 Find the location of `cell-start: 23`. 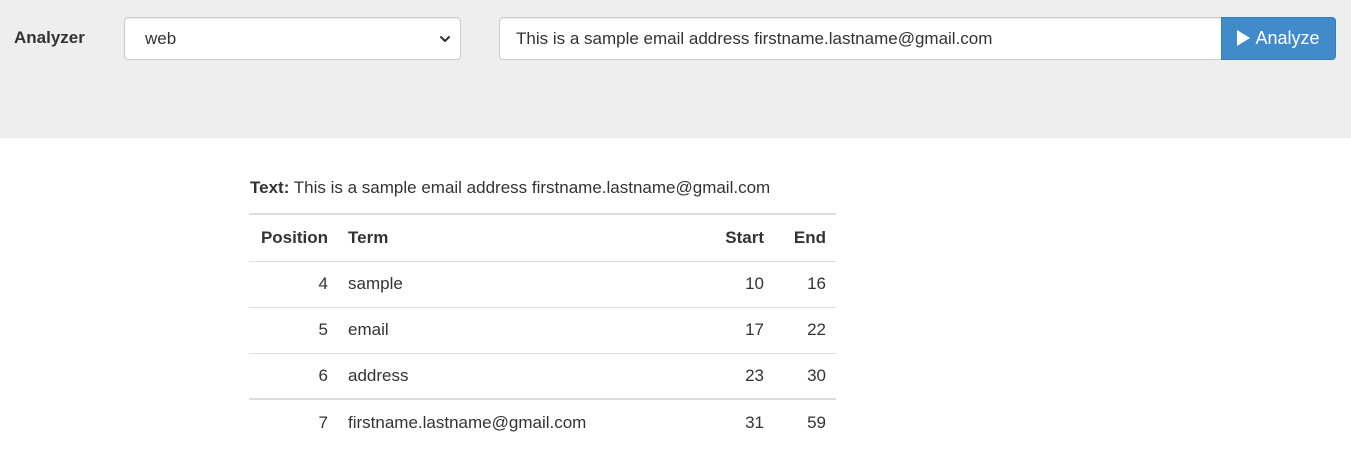

cell-start: 23 is located at coordinates (726, 375).